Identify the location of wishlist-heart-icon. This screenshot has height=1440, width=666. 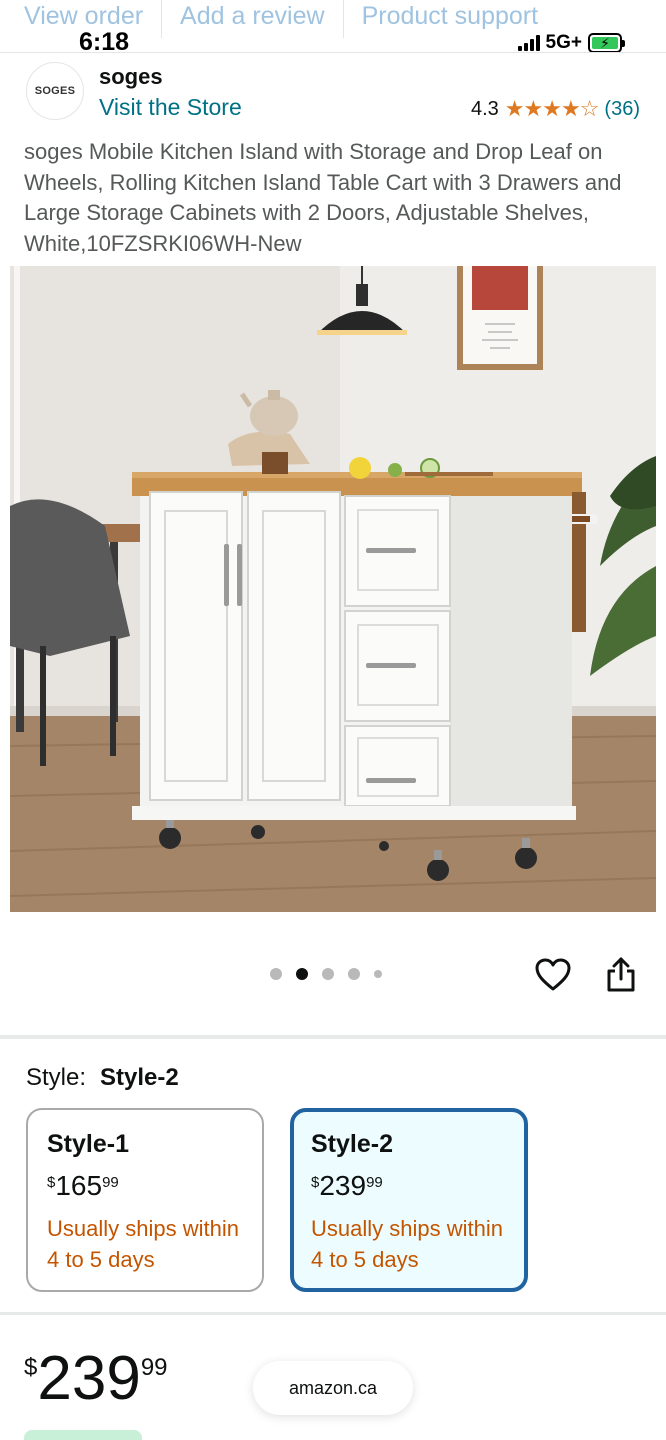
(553, 975).